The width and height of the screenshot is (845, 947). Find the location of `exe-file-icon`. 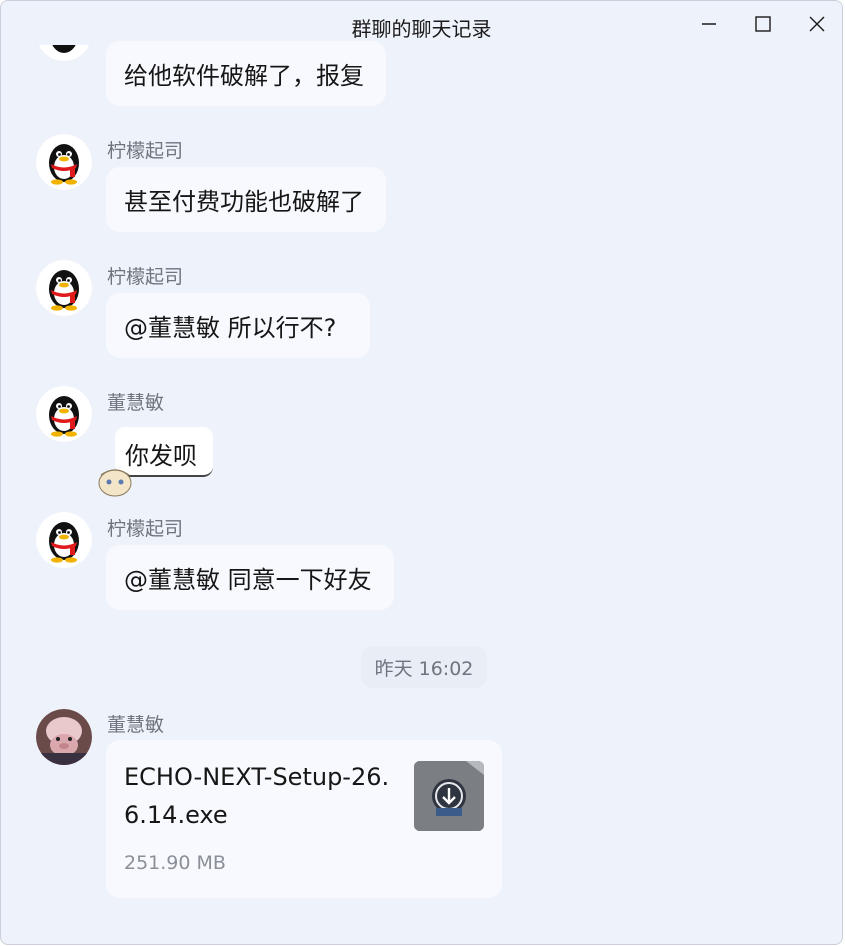

exe-file-icon is located at coordinates (449, 796).